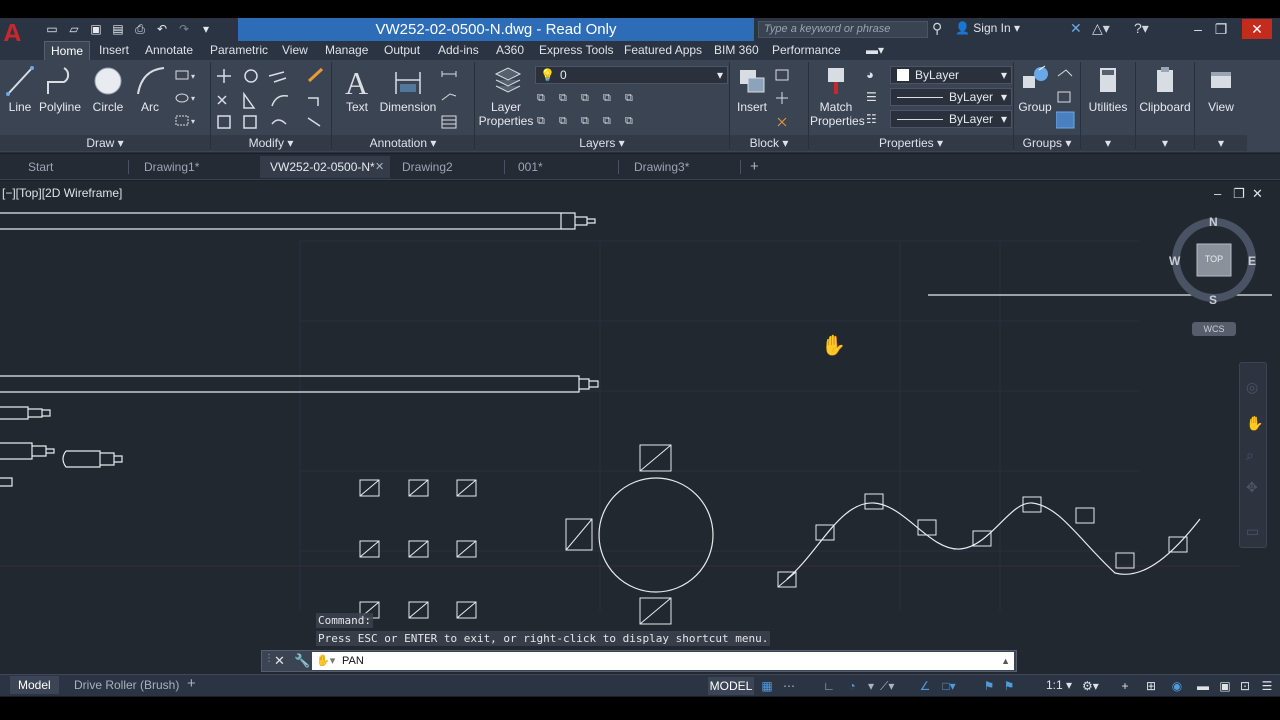  Describe the element at coordinates (754, 166) in the screenshot. I see `new-tab-plus-icon: +` at that location.